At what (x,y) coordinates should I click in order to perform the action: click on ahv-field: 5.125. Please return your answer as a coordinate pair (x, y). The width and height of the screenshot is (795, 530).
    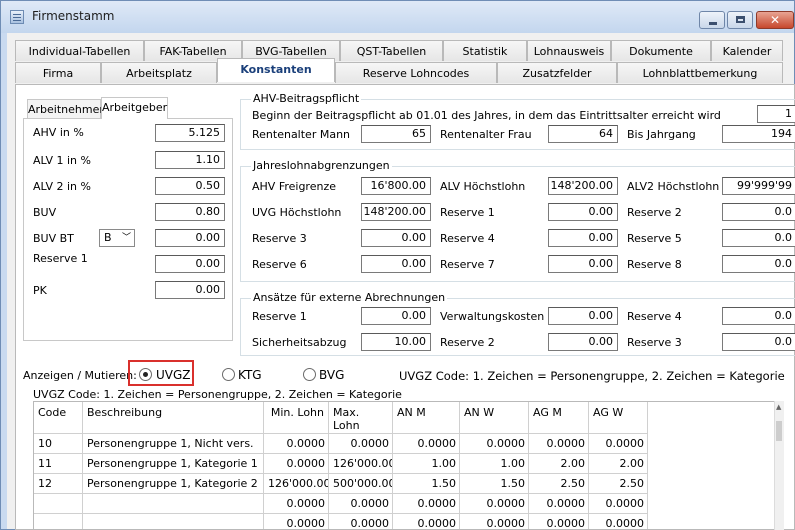
    Looking at the image, I should click on (190, 133).